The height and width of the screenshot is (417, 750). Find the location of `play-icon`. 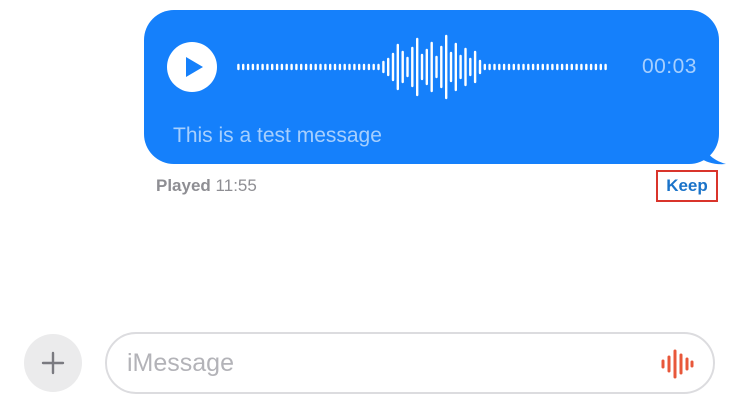

play-icon is located at coordinates (194, 67).